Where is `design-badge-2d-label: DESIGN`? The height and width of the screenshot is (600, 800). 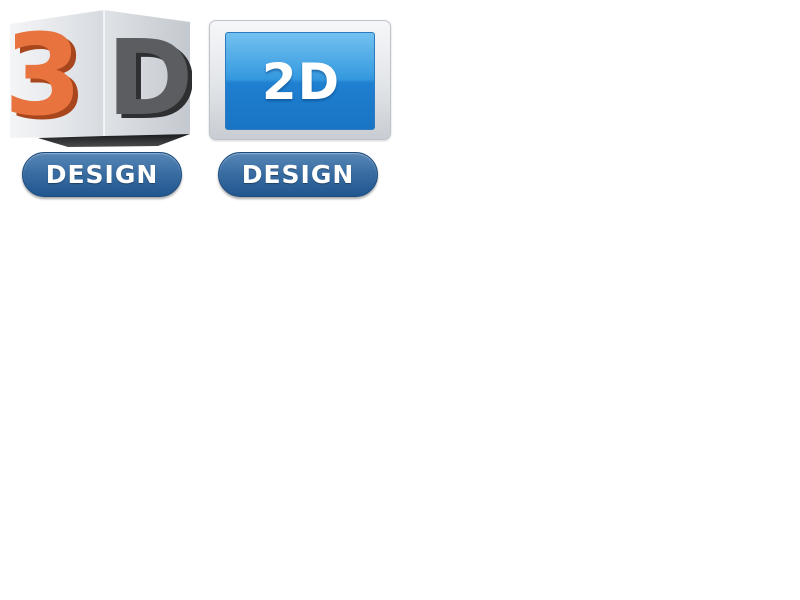
design-badge-2d-label: DESIGN is located at coordinates (298, 174).